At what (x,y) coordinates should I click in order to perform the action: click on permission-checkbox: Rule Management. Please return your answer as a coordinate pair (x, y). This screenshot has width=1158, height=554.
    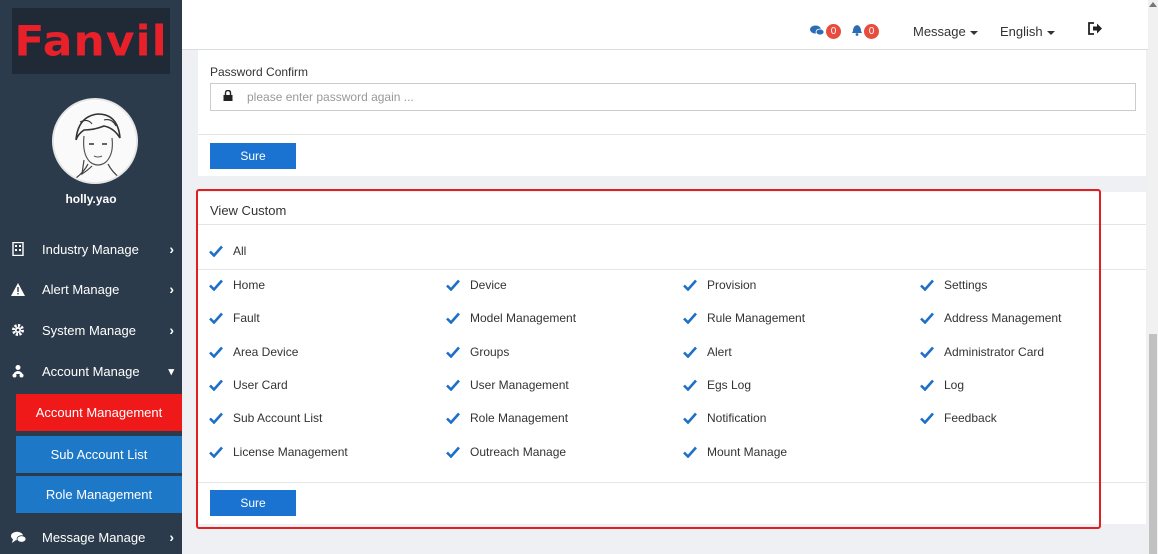
    Looking at the image, I should click on (743, 317).